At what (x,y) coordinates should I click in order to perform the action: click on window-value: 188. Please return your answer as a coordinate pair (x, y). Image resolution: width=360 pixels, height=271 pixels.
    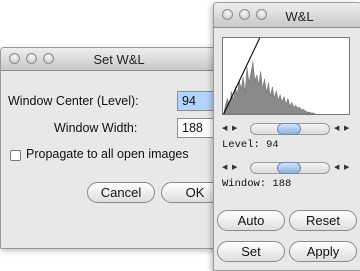
    Looking at the image, I should click on (282, 184).